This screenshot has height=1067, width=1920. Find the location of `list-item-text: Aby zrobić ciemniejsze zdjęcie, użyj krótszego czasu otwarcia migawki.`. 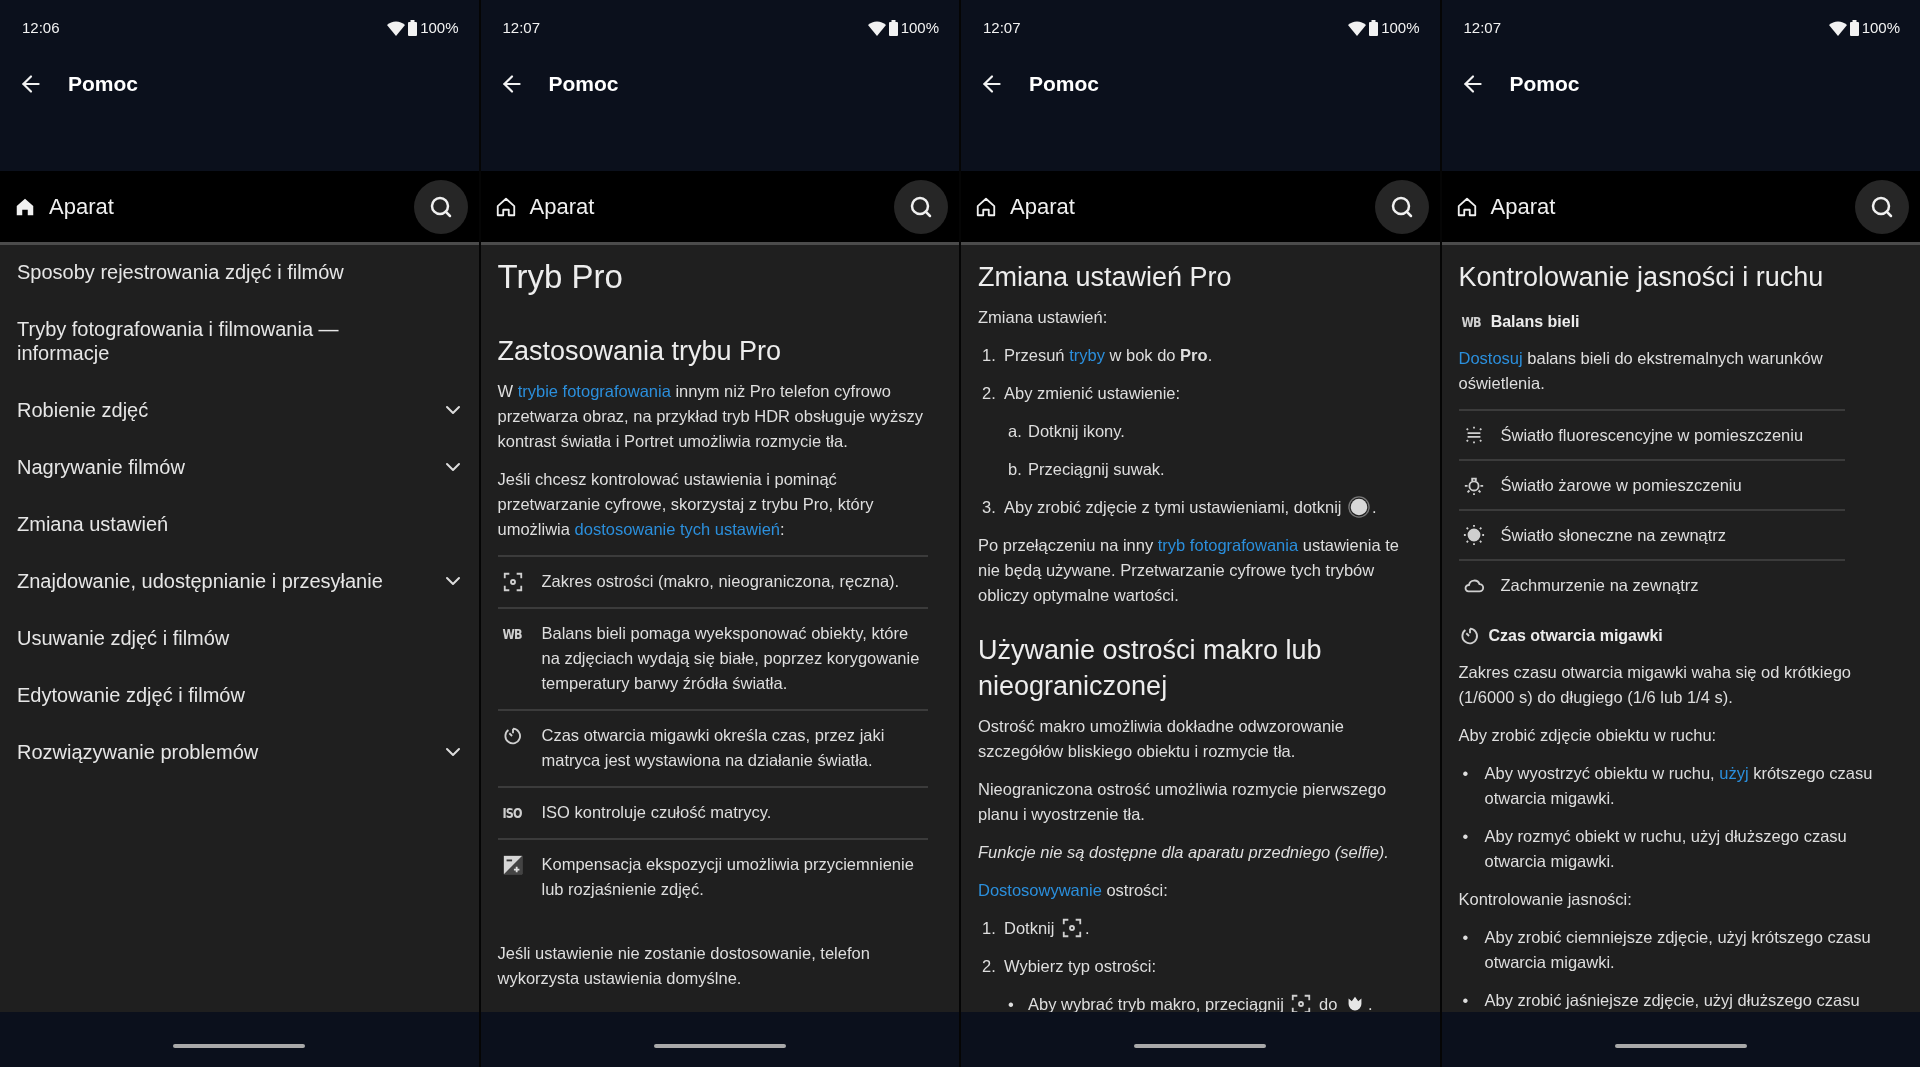

list-item-text: Aby zrobić ciemniejsze zdjęcie, użyj krótszego czasu otwarcia migawki. is located at coordinates (1678, 950).